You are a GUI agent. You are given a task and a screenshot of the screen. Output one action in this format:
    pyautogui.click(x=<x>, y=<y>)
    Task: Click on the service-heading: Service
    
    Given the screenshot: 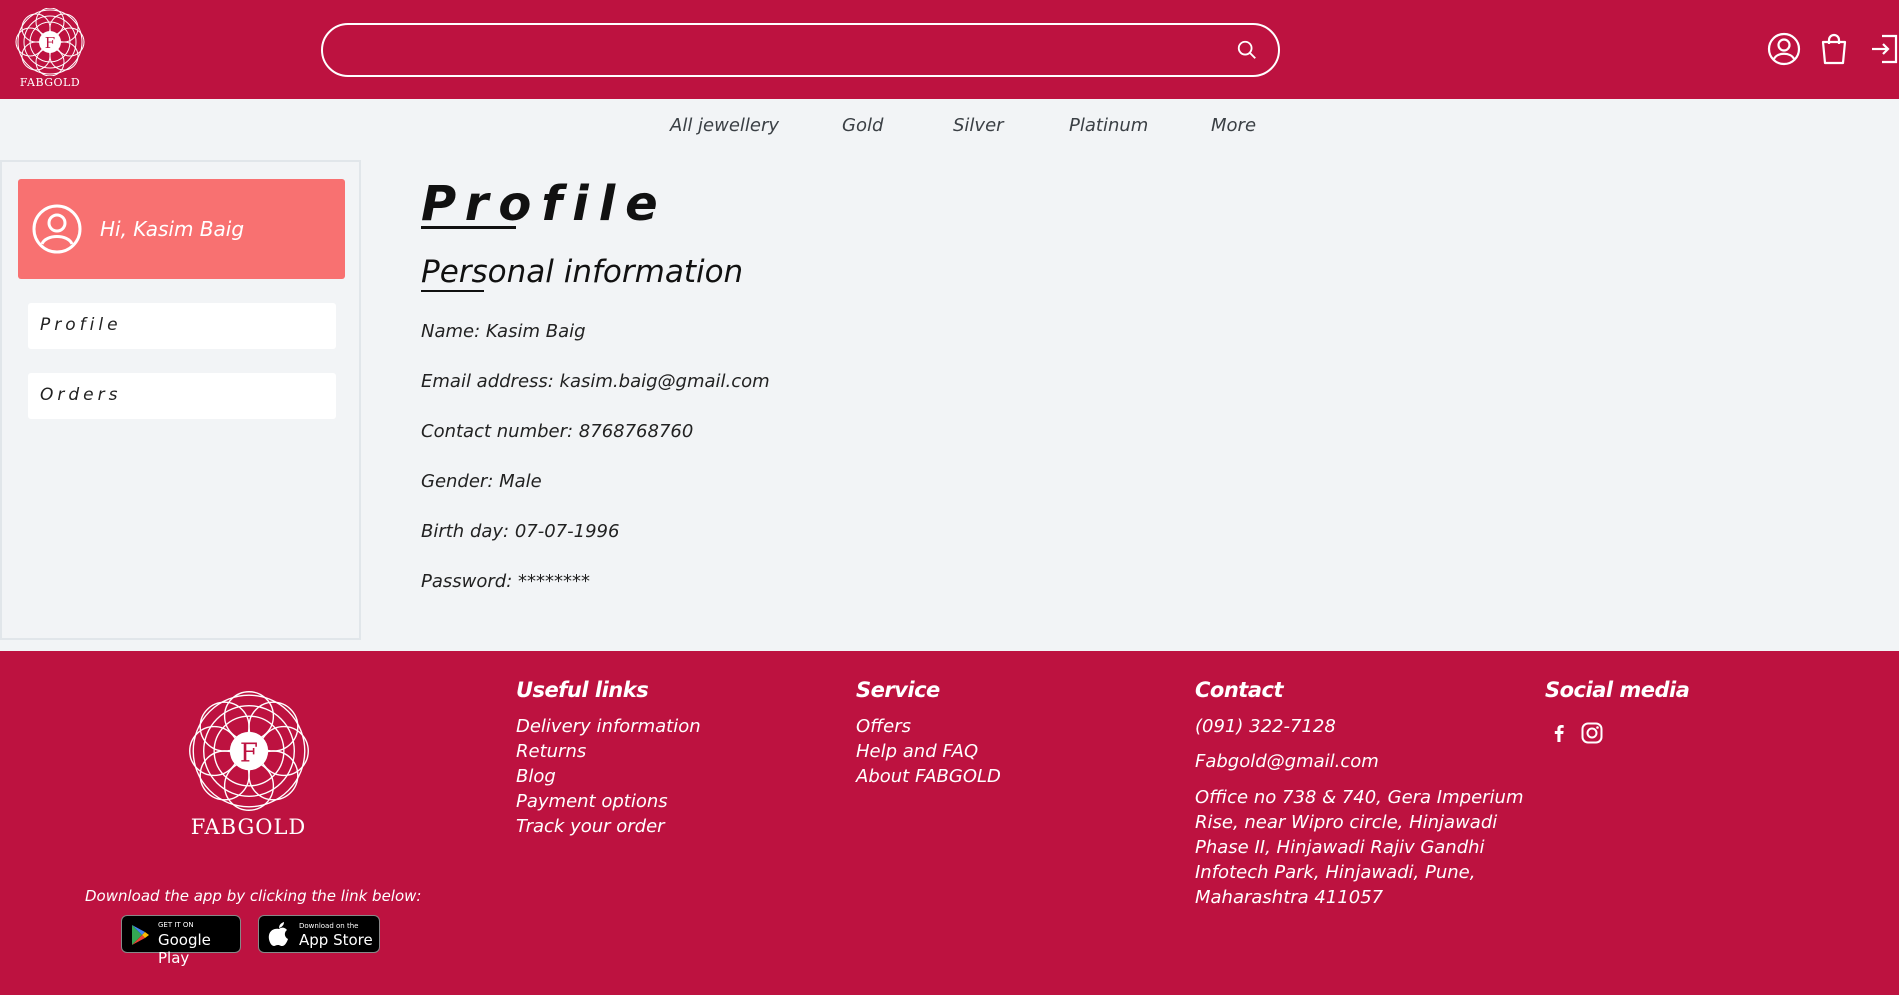 What is the action you would take?
    pyautogui.click(x=898, y=690)
    